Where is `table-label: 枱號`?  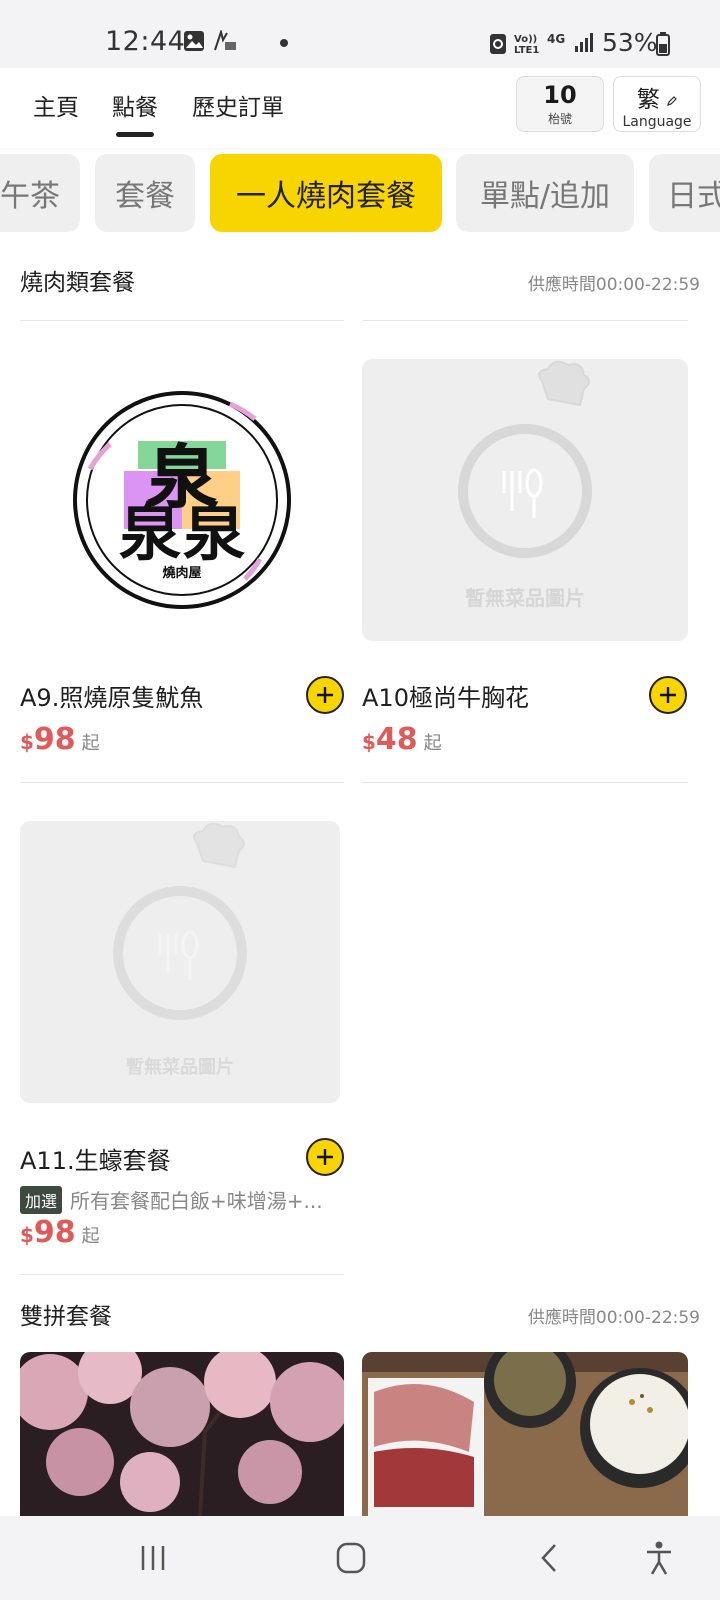 table-label: 枱號 is located at coordinates (559, 119).